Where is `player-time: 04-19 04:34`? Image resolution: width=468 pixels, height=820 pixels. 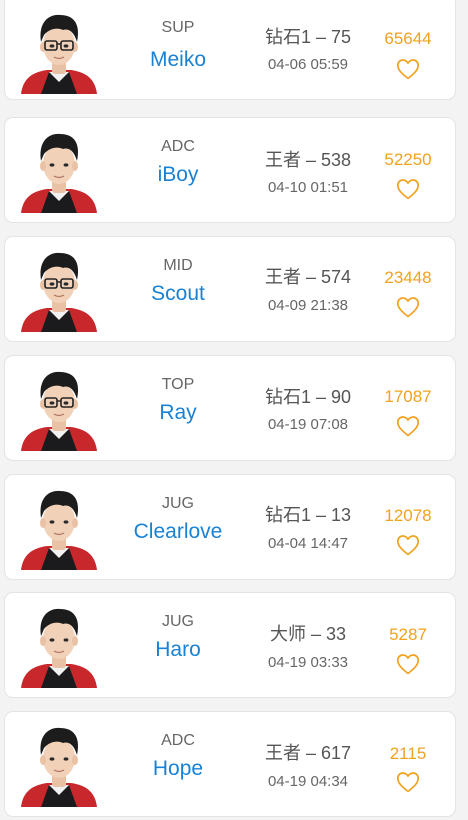
player-time: 04-19 04:34 is located at coordinates (308, 781).